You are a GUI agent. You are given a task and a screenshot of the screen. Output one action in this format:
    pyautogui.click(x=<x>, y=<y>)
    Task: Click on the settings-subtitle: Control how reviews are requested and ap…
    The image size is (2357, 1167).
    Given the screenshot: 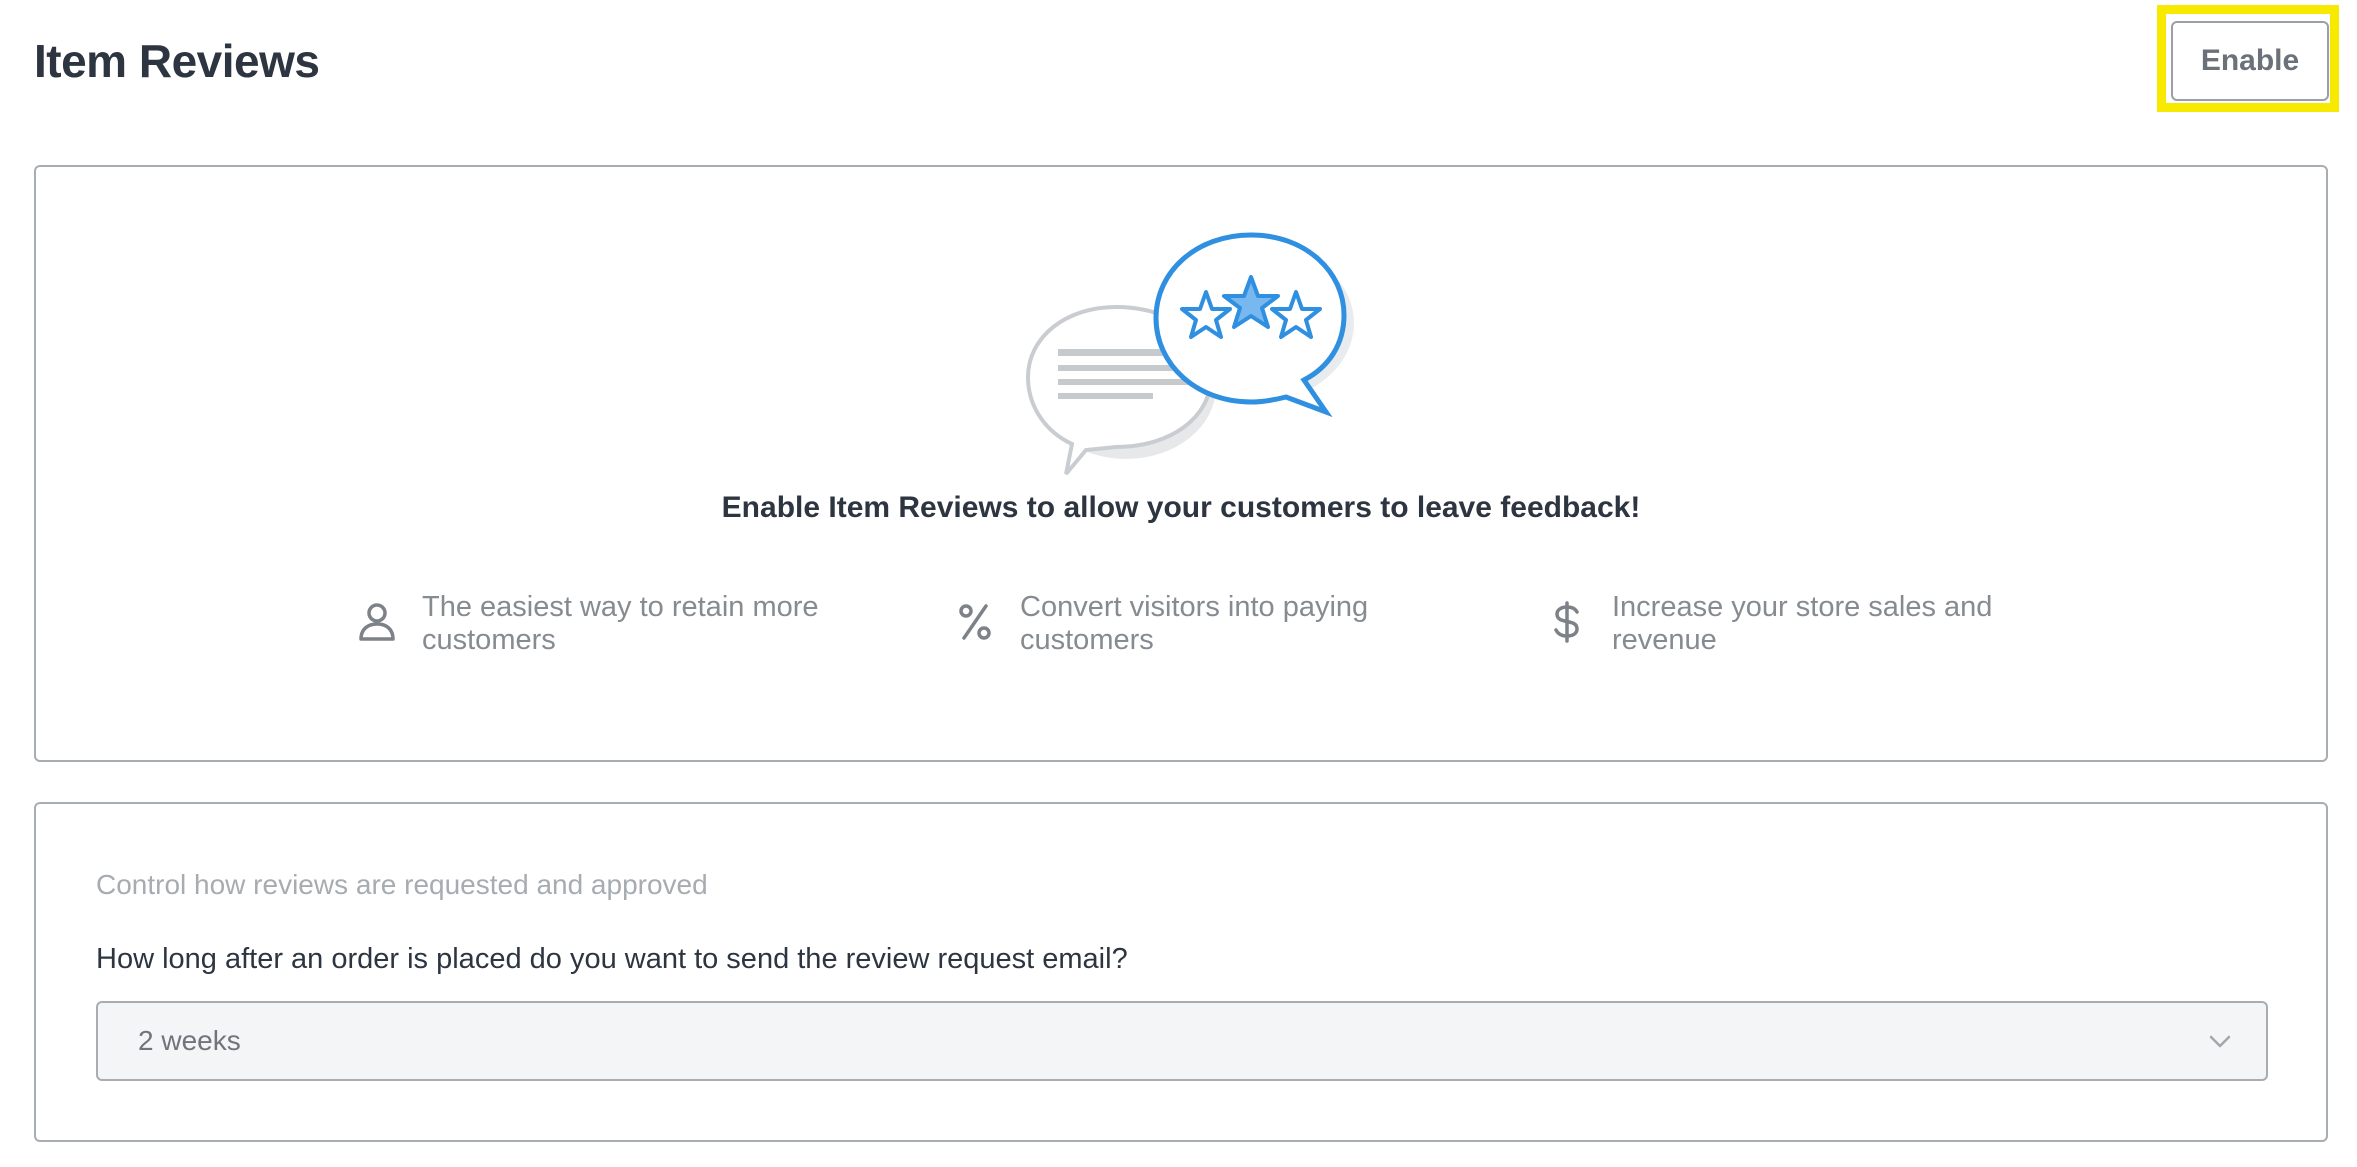 What is the action you would take?
    pyautogui.click(x=402, y=884)
    